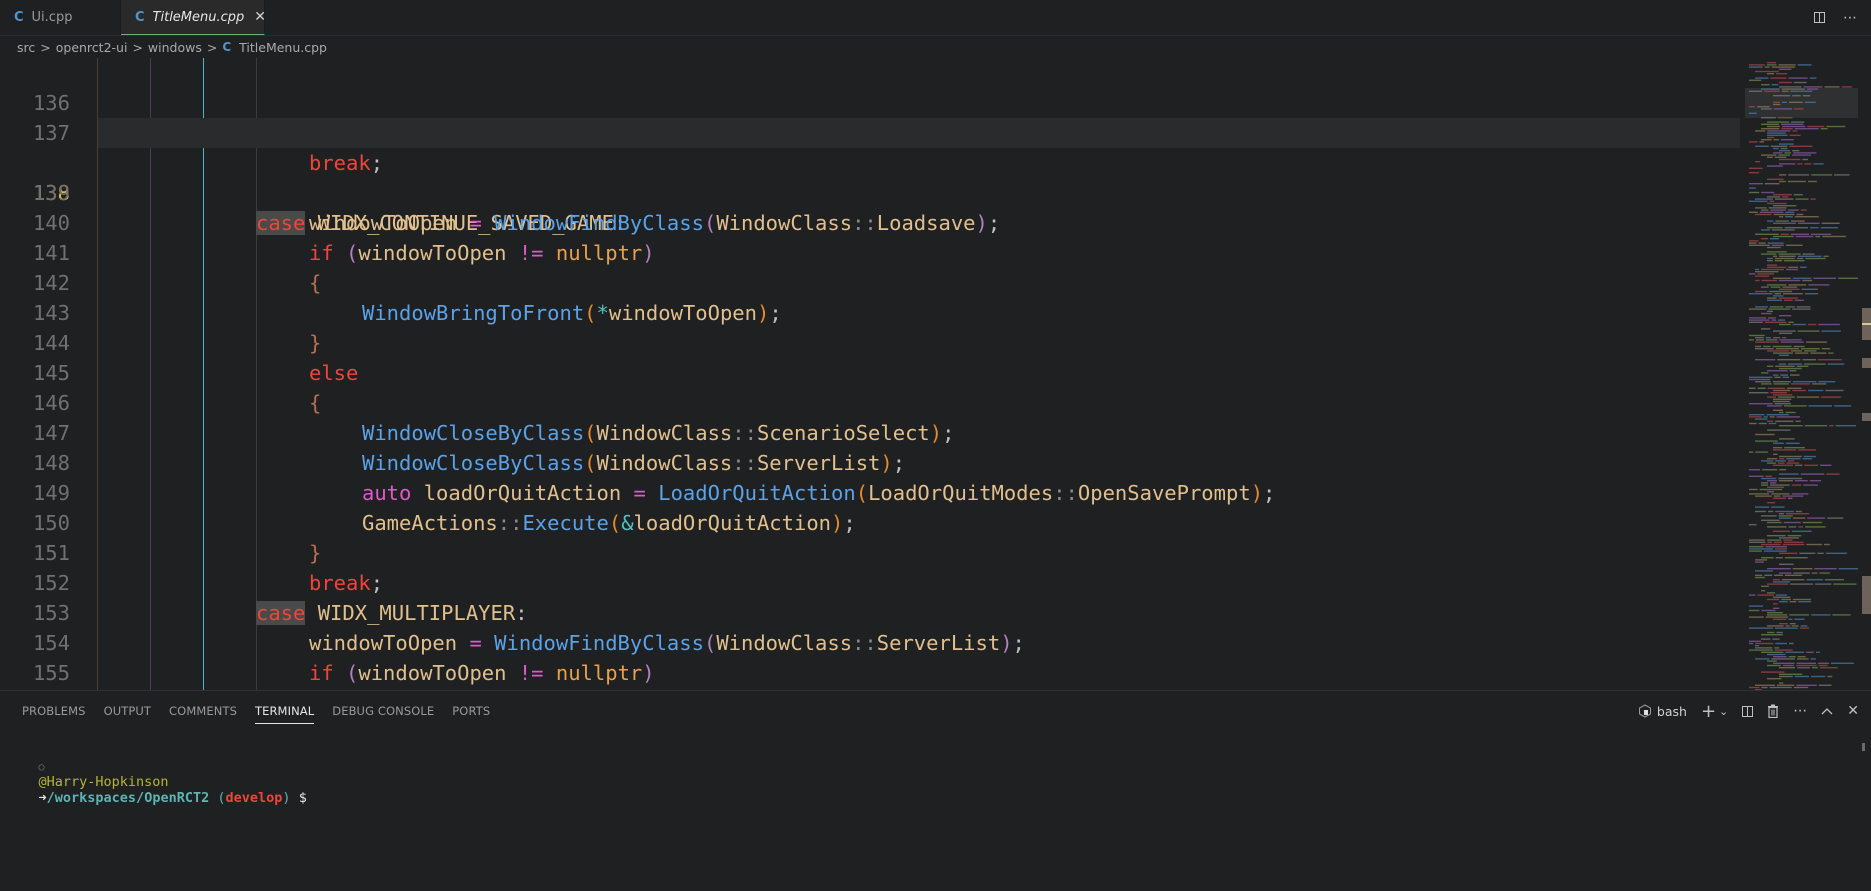 This screenshot has height=891, width=1871. I want to click on minimap, so click(1801, 374).